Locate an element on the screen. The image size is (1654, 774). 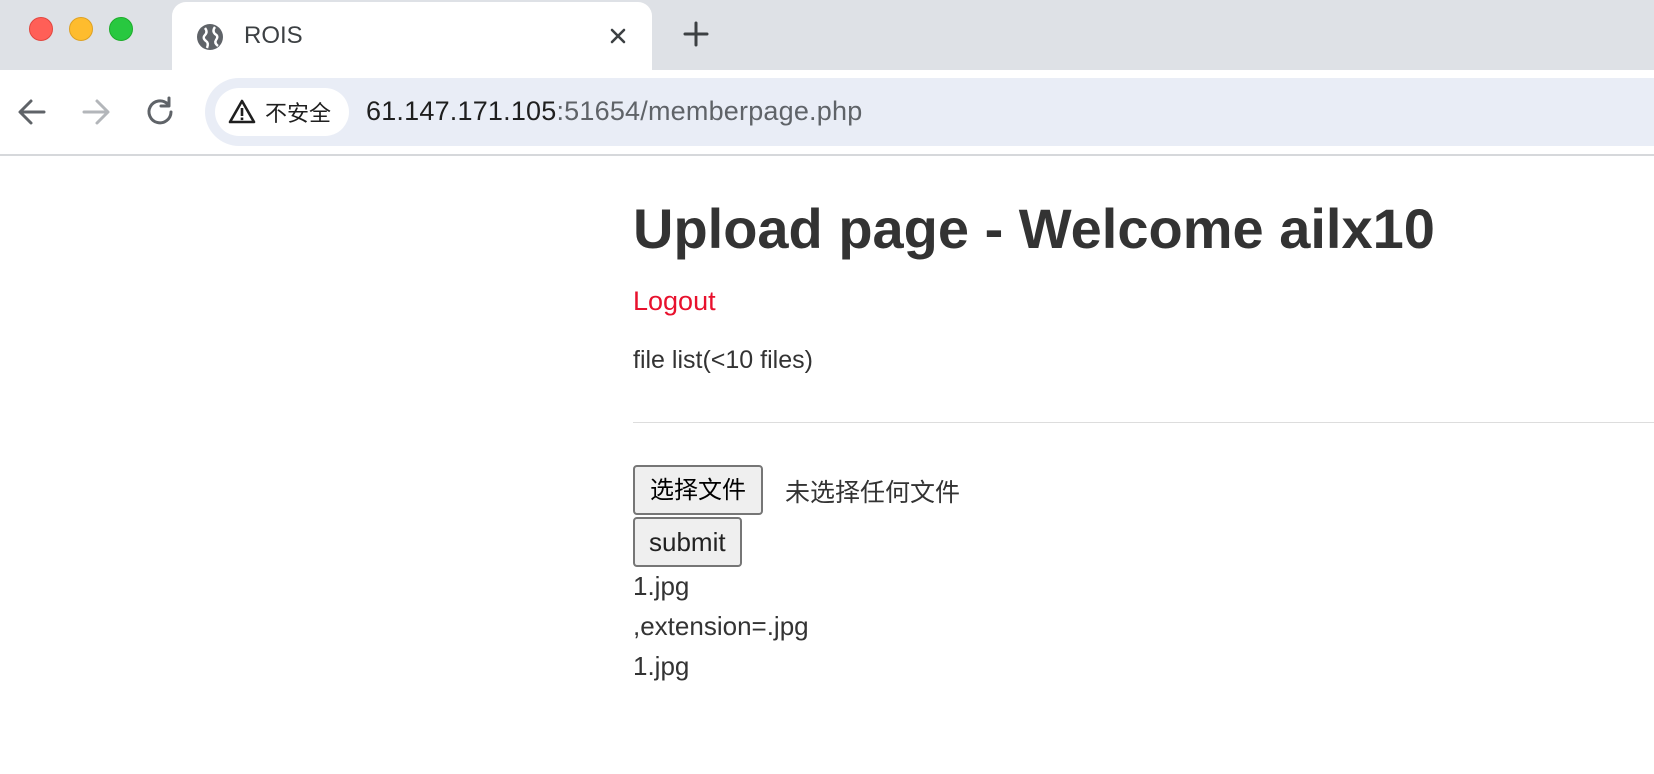
logout-link: Logout is located at coordinates (674, 301).